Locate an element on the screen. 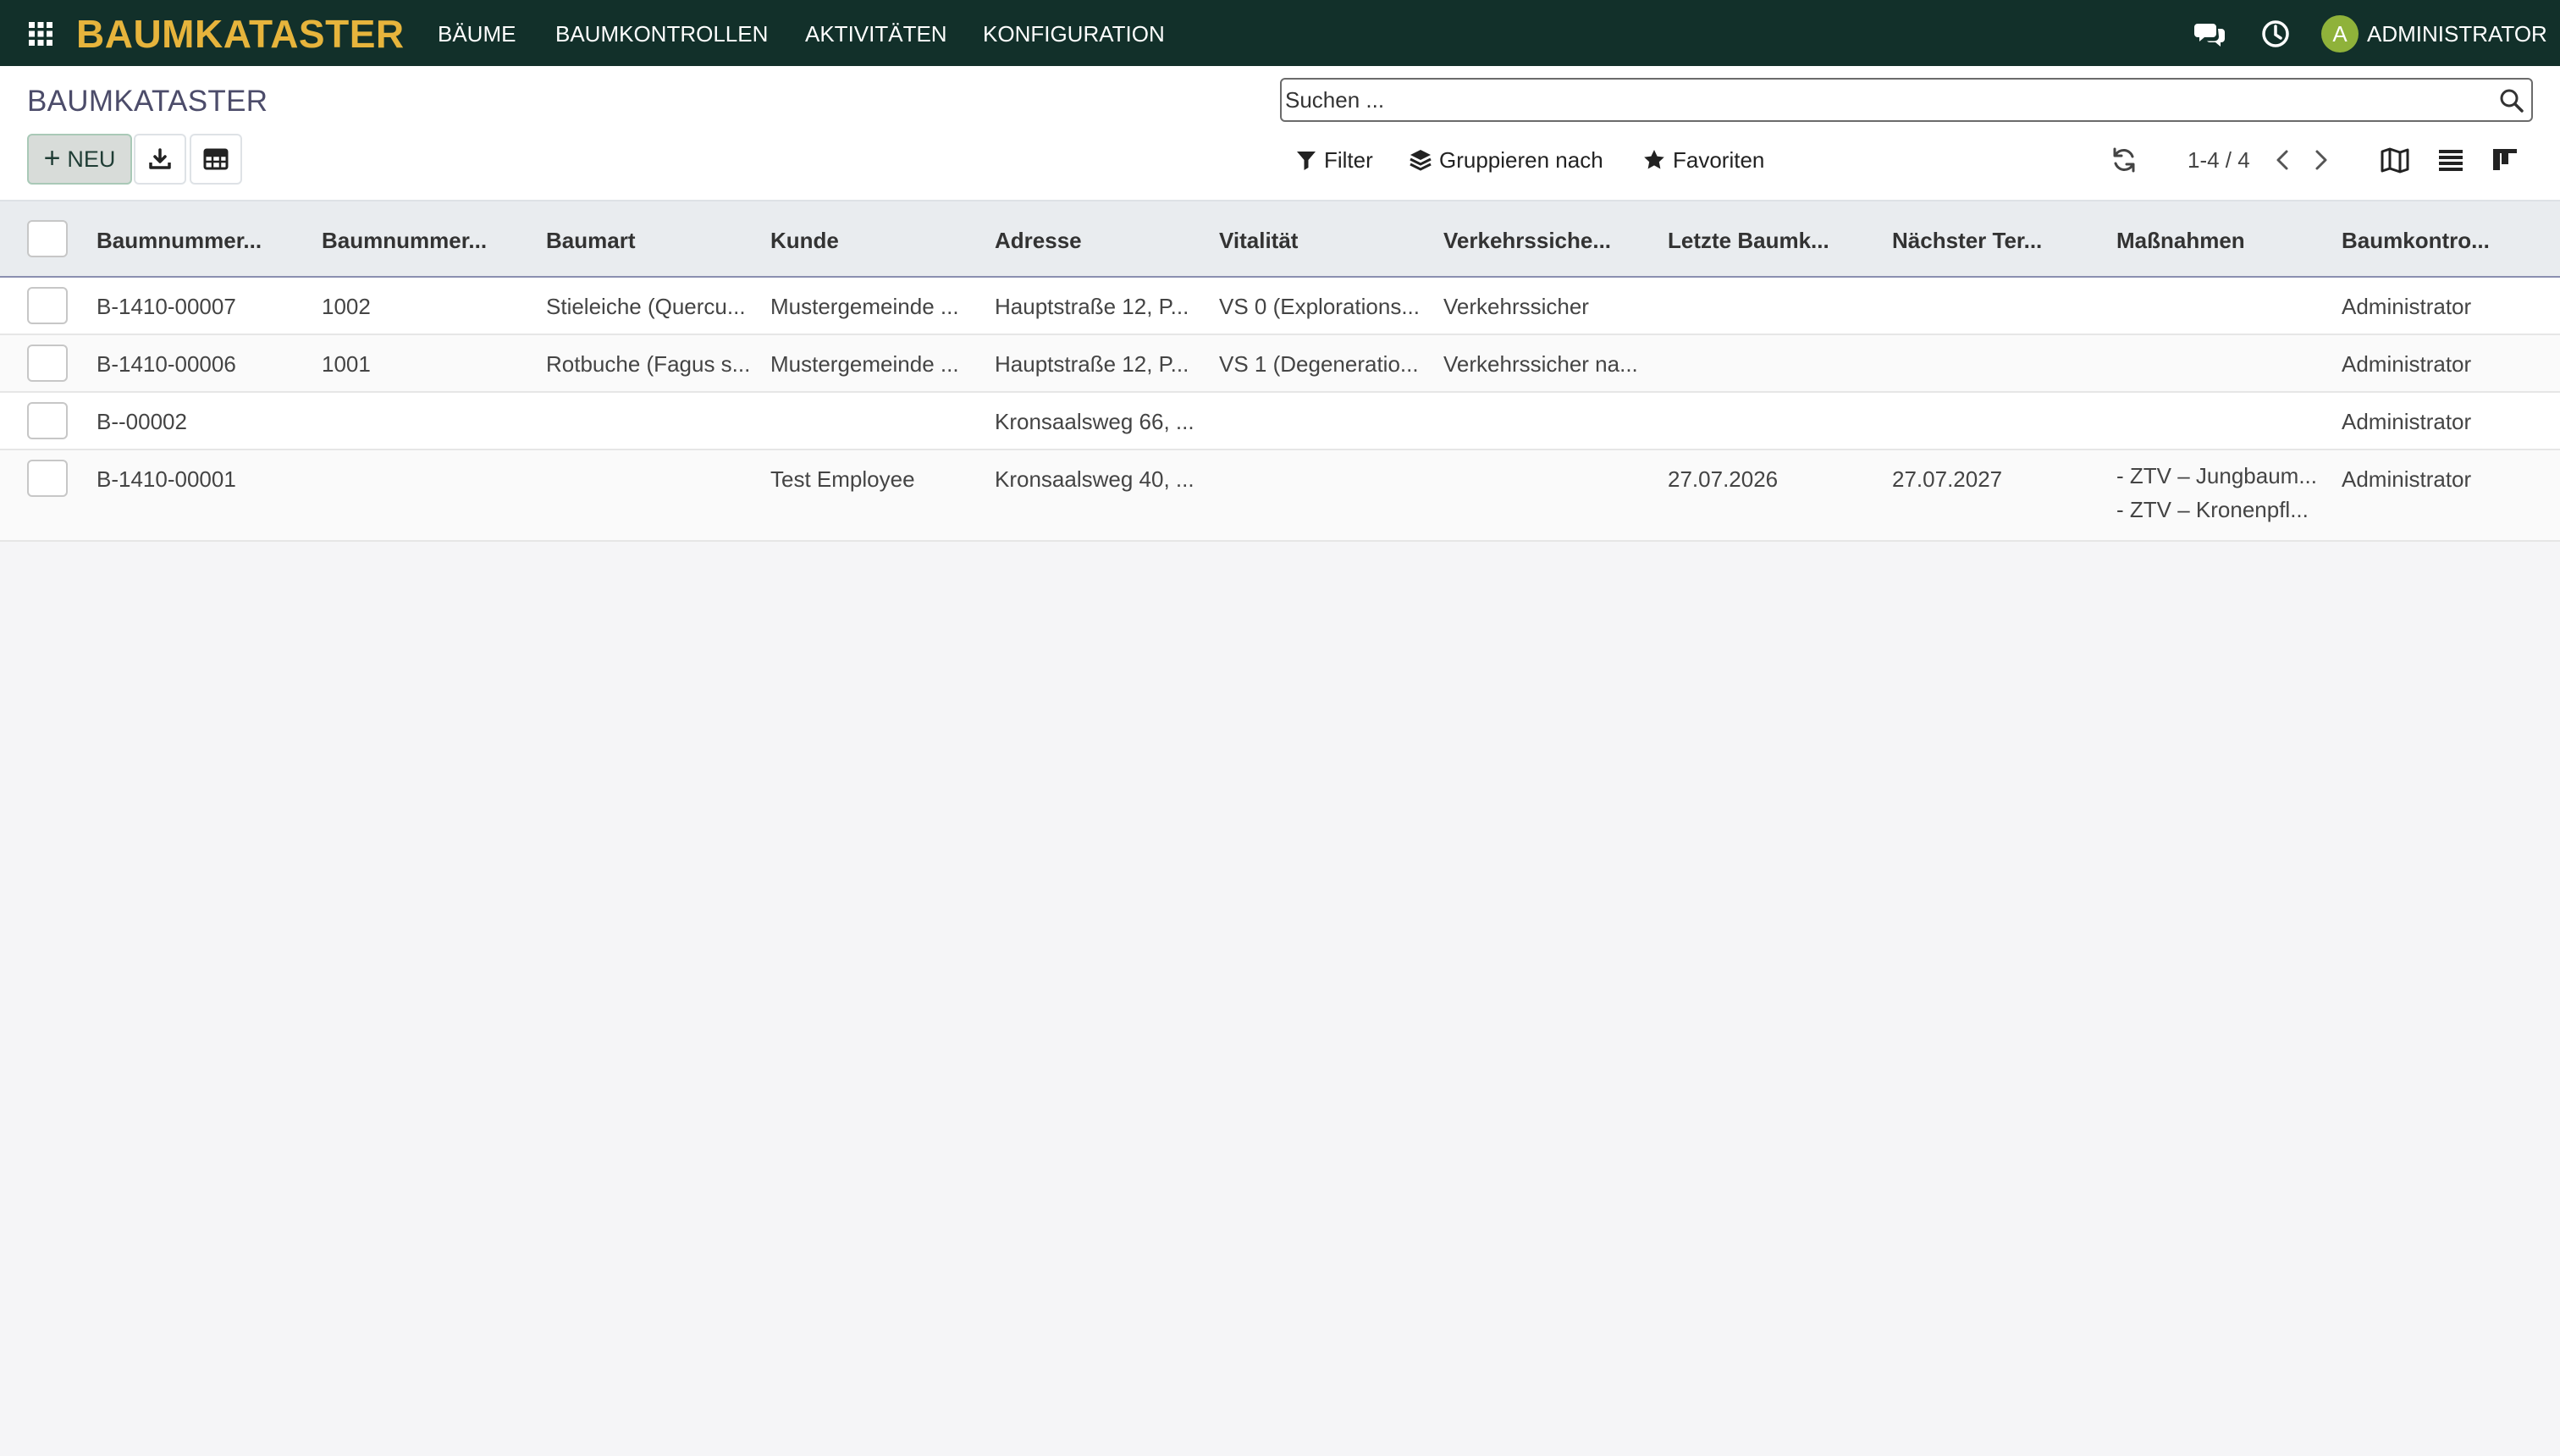 This screenshot has height=1456, width=2560. layers-icon is located at coordinates (1421, 160).